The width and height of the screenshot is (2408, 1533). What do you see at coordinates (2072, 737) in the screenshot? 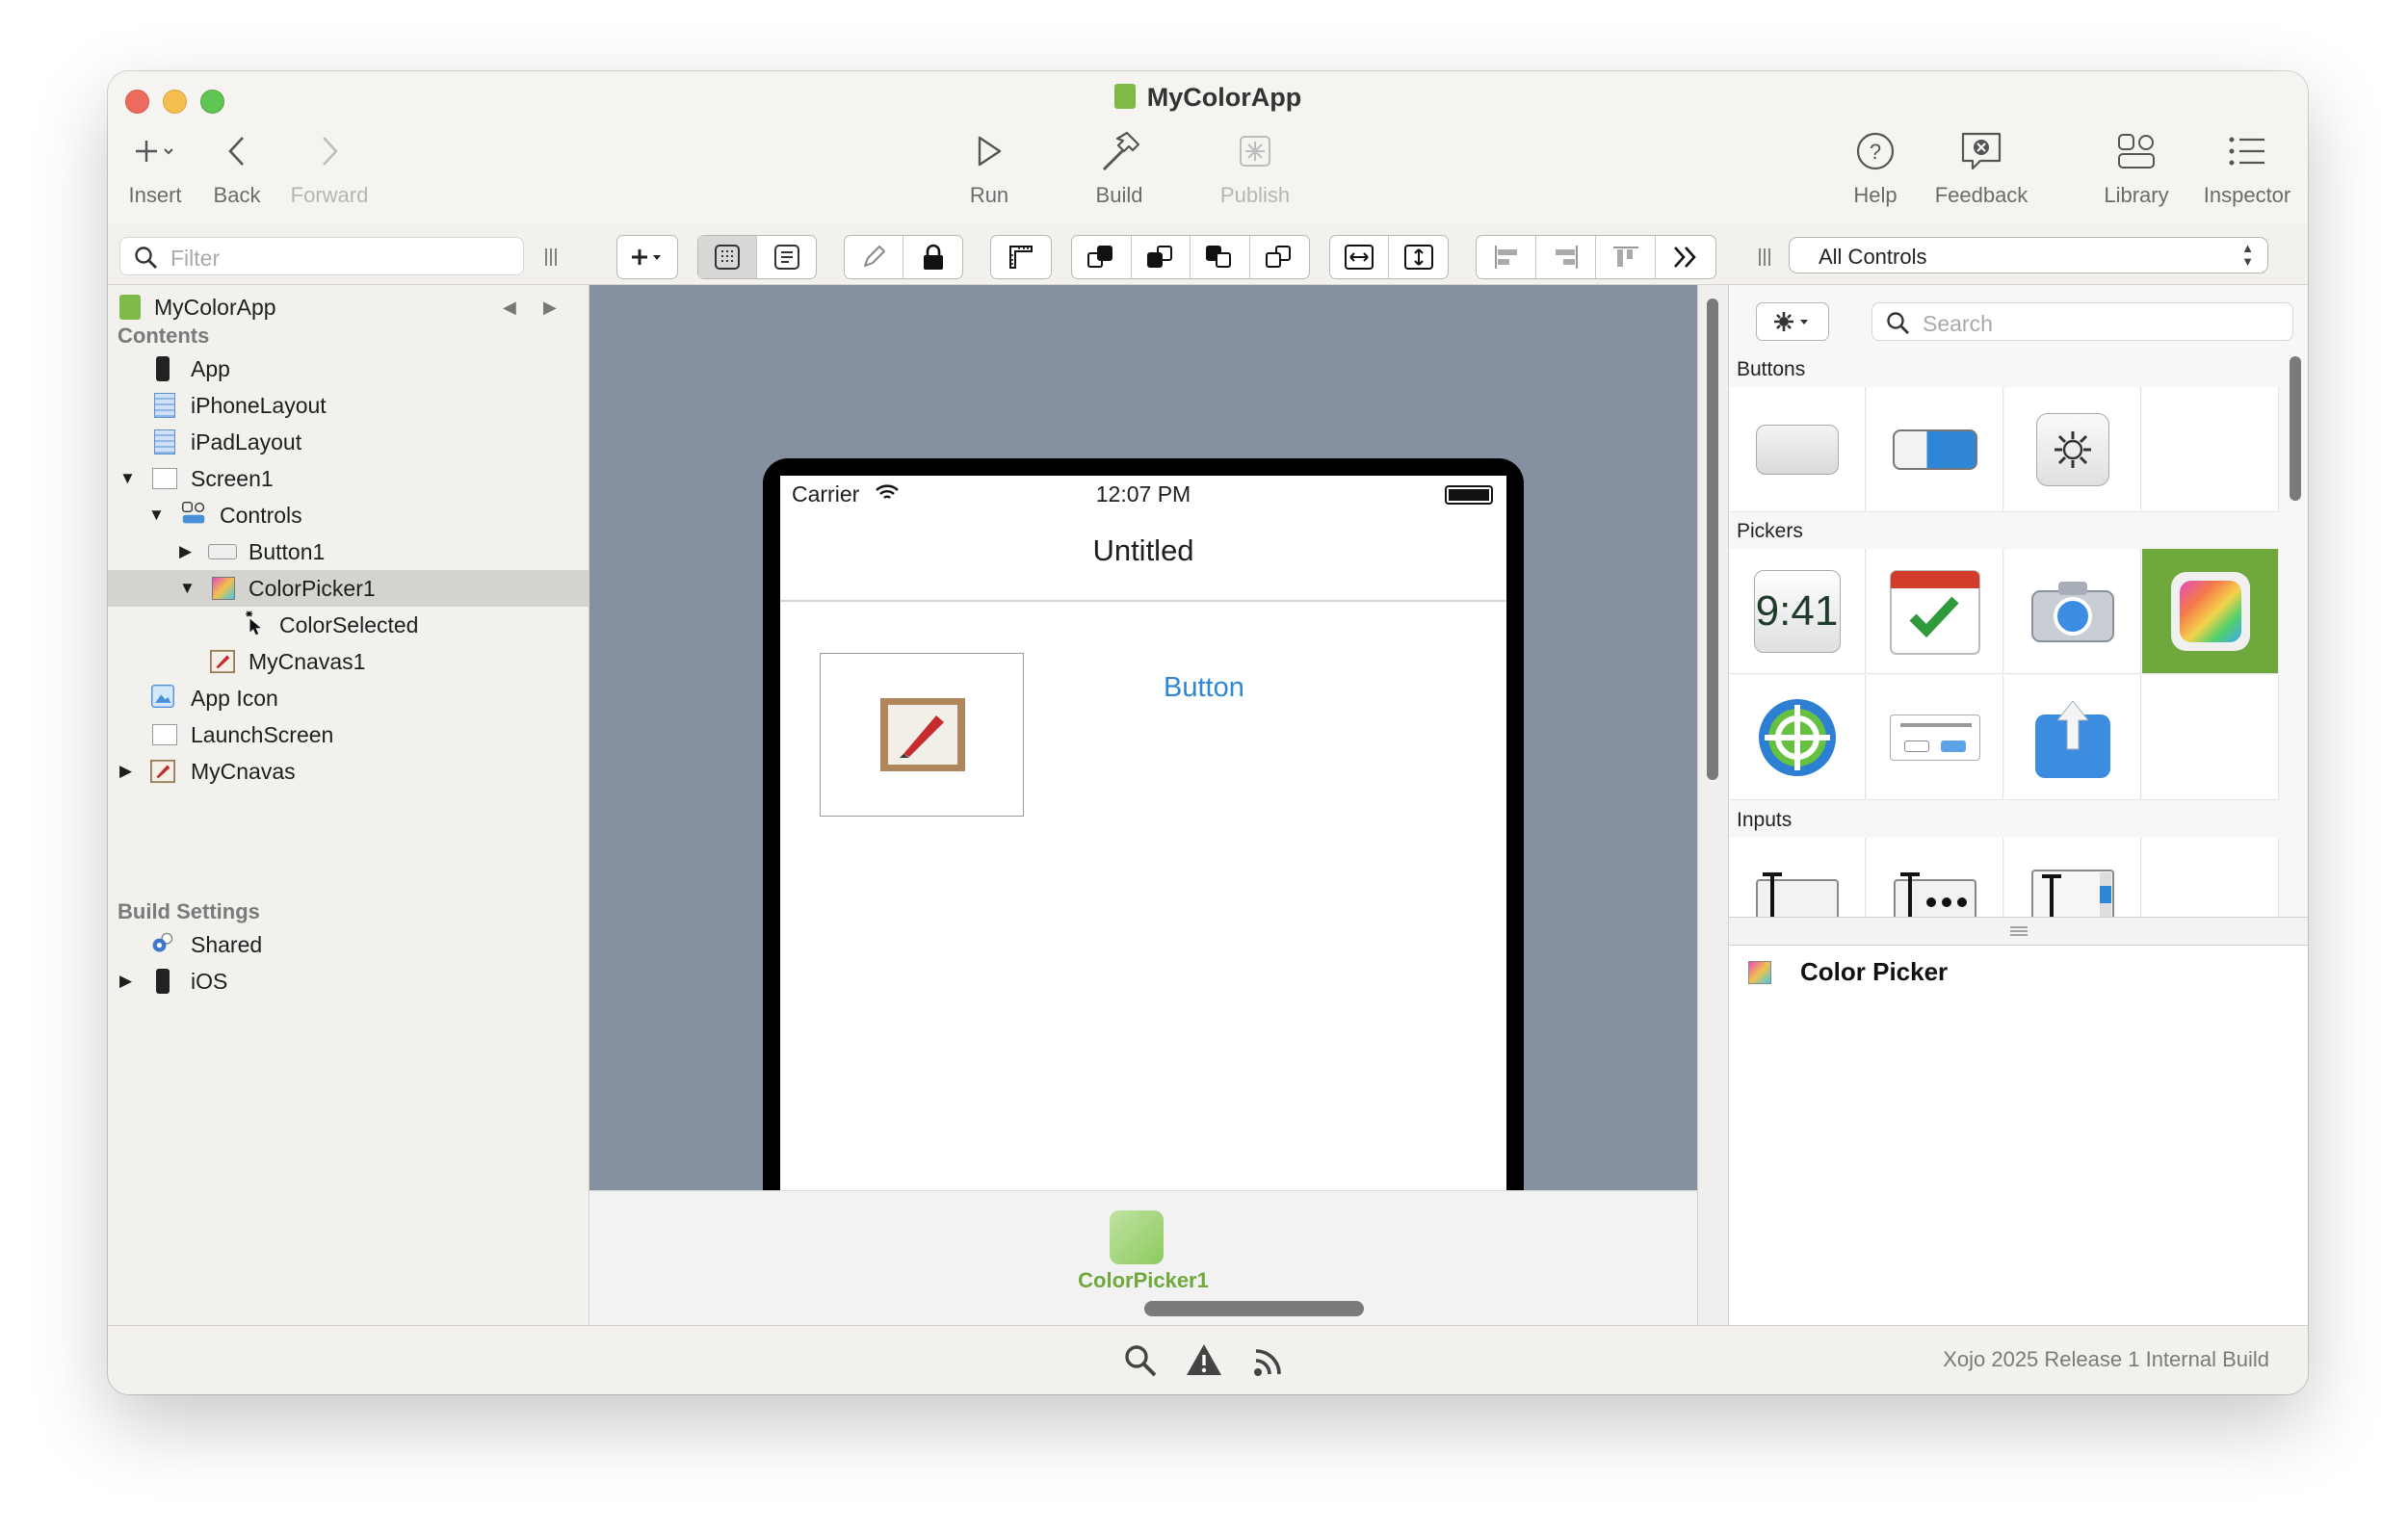
I see `library-item-share` at bounding box center [2072, 737].